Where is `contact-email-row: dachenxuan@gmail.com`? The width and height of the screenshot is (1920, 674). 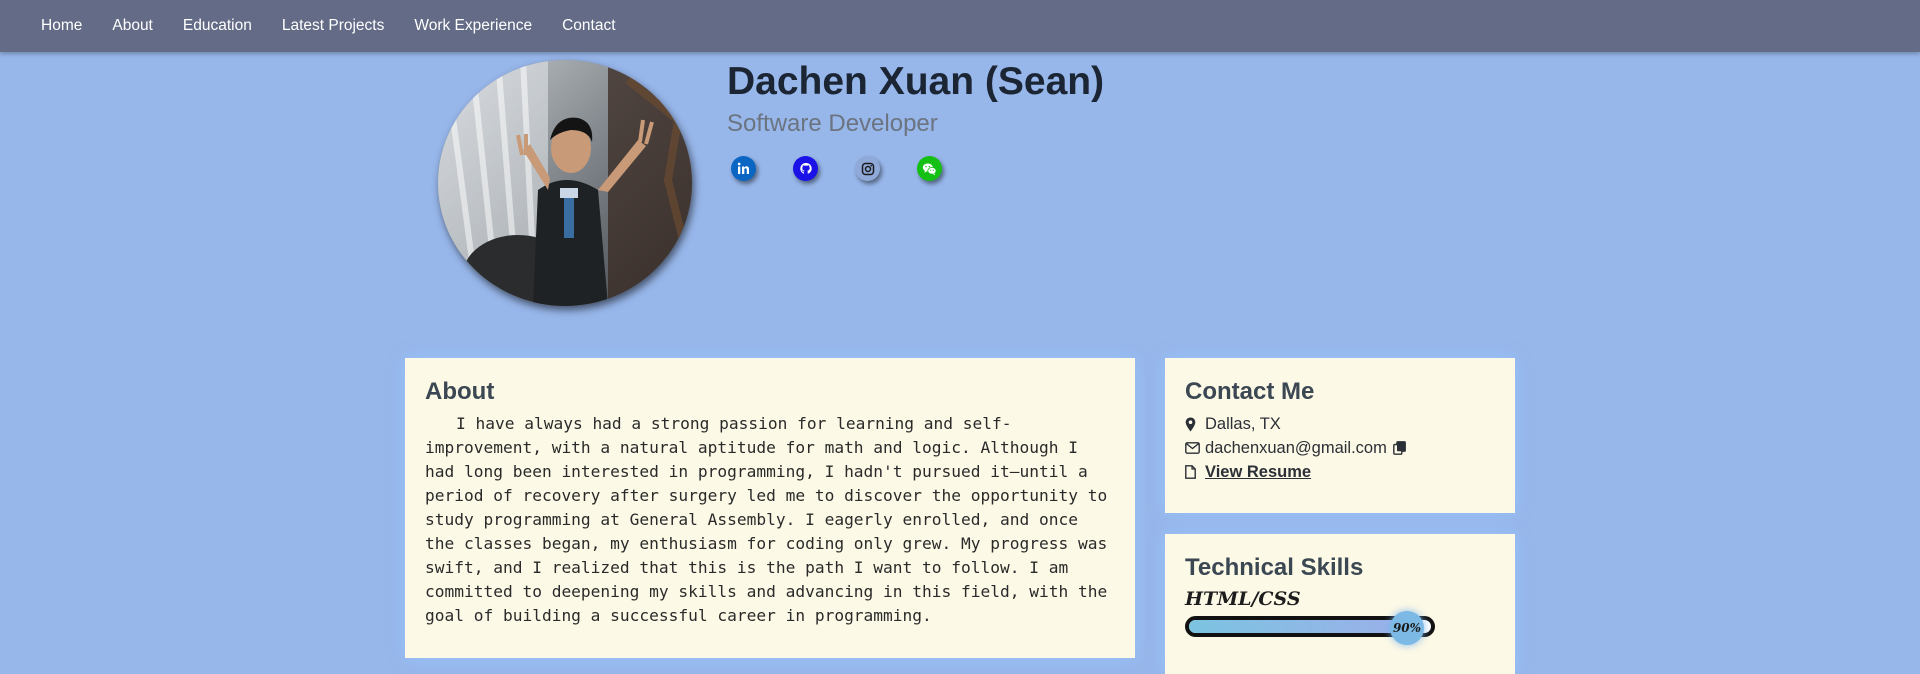
contact-email-row: dachenxuan@gmail.com is located at coordinates (1340, 448).